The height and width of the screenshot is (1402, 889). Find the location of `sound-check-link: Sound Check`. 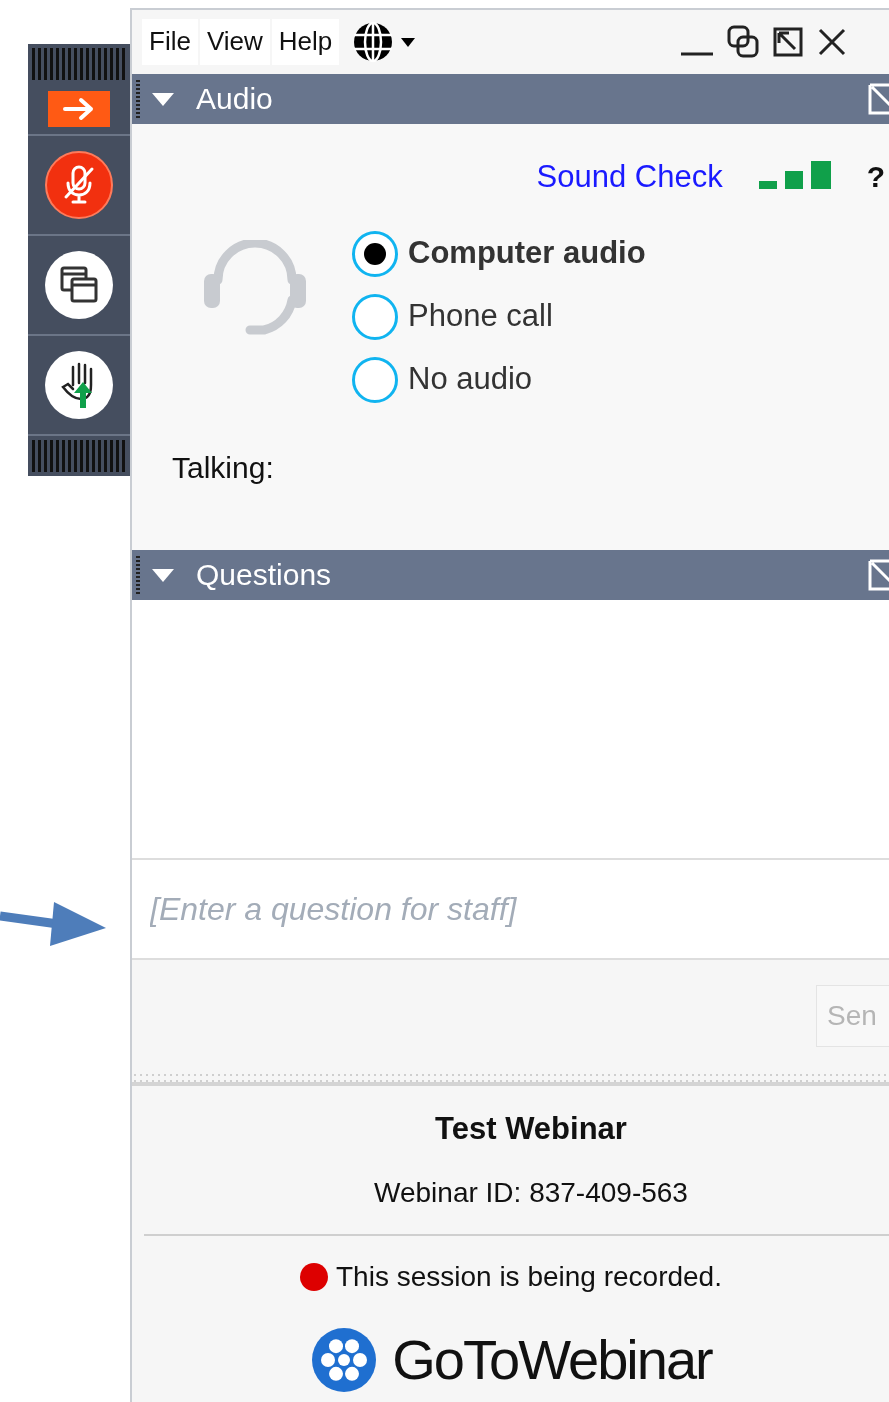

sound-check-link: Sound Check is located at coordinates (629, 177).